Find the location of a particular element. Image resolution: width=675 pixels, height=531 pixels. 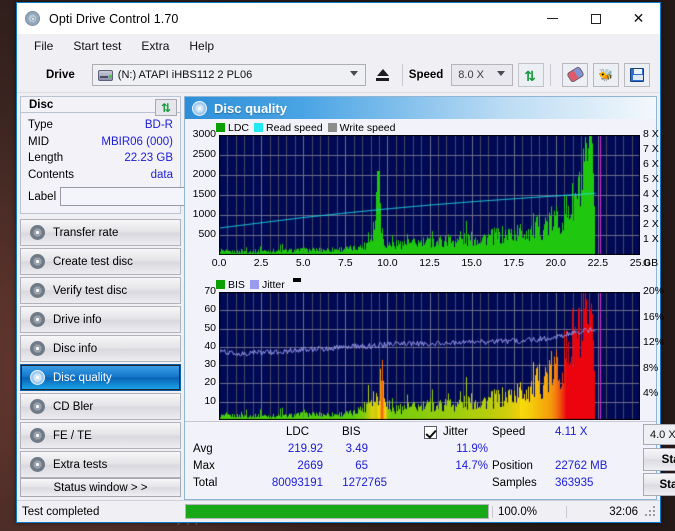

disc-row-contents: Contents data is located at coordinates (100, 175).